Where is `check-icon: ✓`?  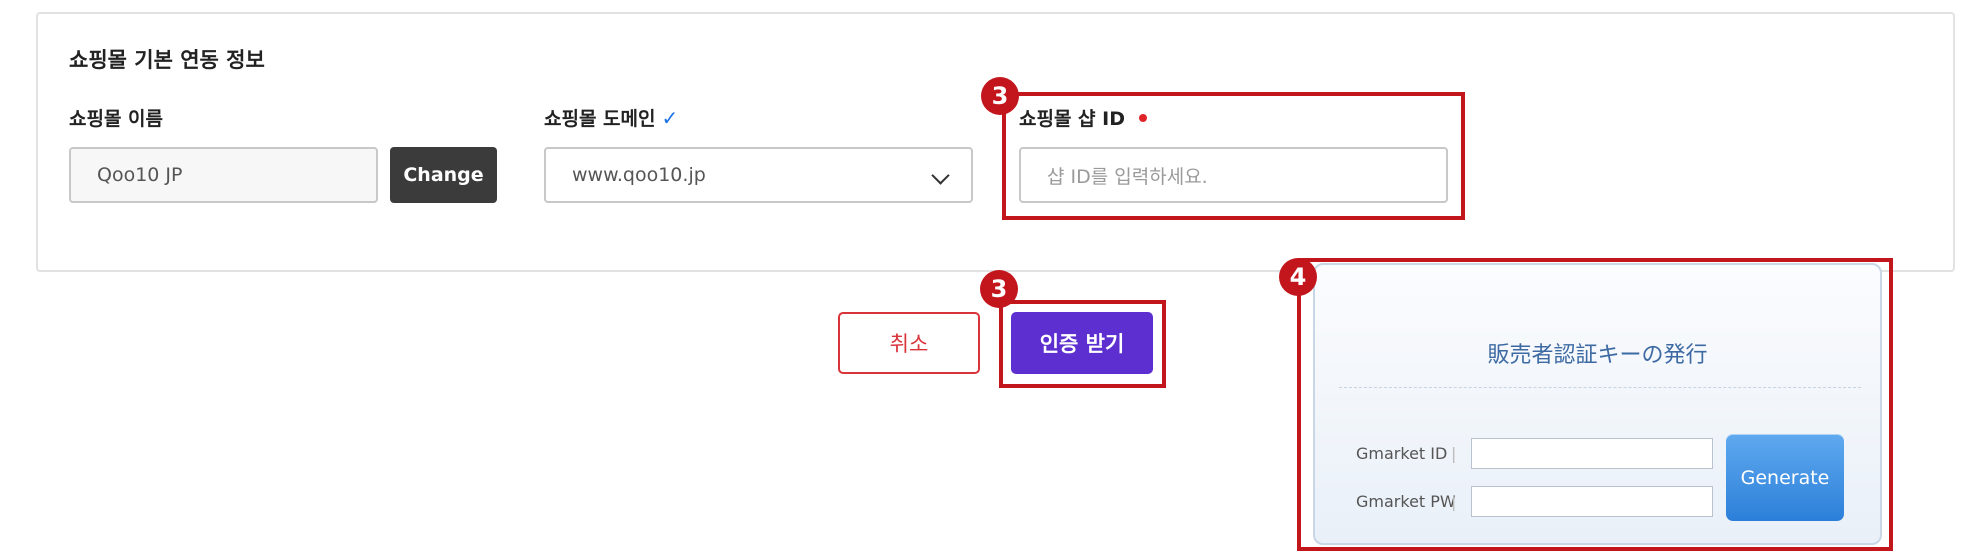 check-icon: ✓ is located at coordinates (670, 118).